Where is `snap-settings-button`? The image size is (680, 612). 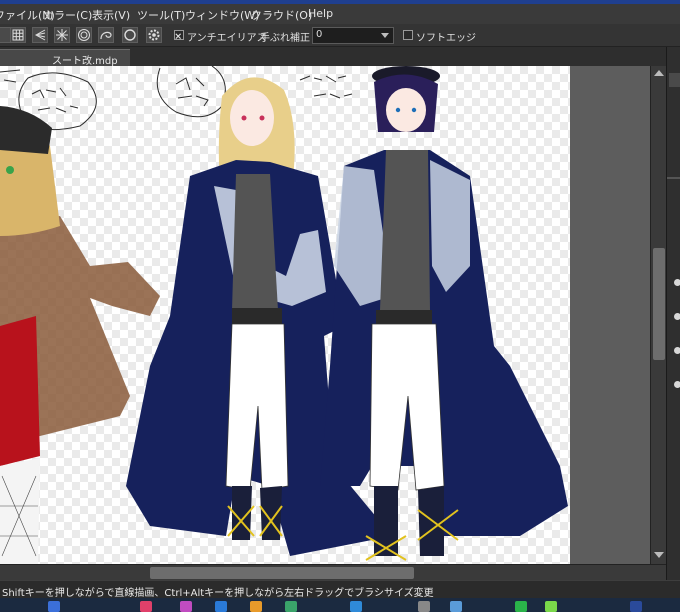
snap-settings-button is located at coordinates (154, 35).